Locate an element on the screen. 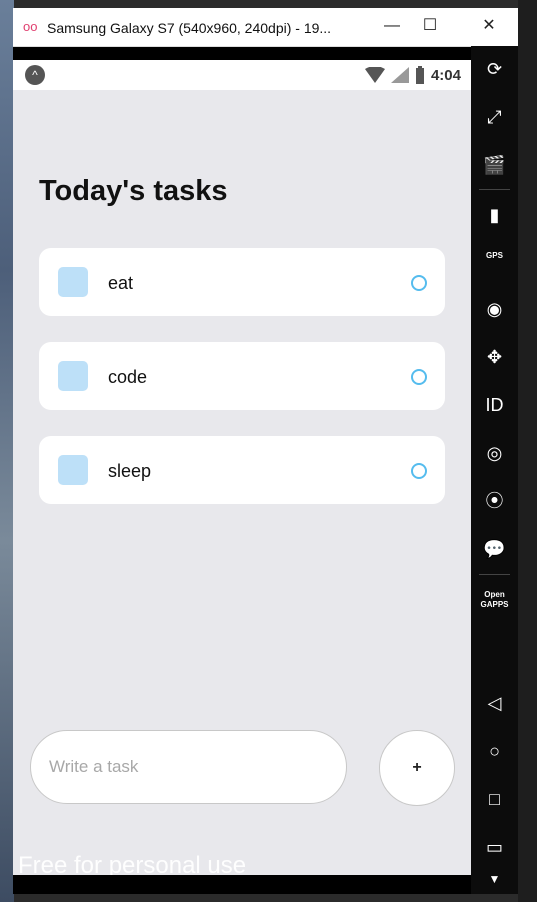  desktop-background-left is located at coordinates (7, 451).